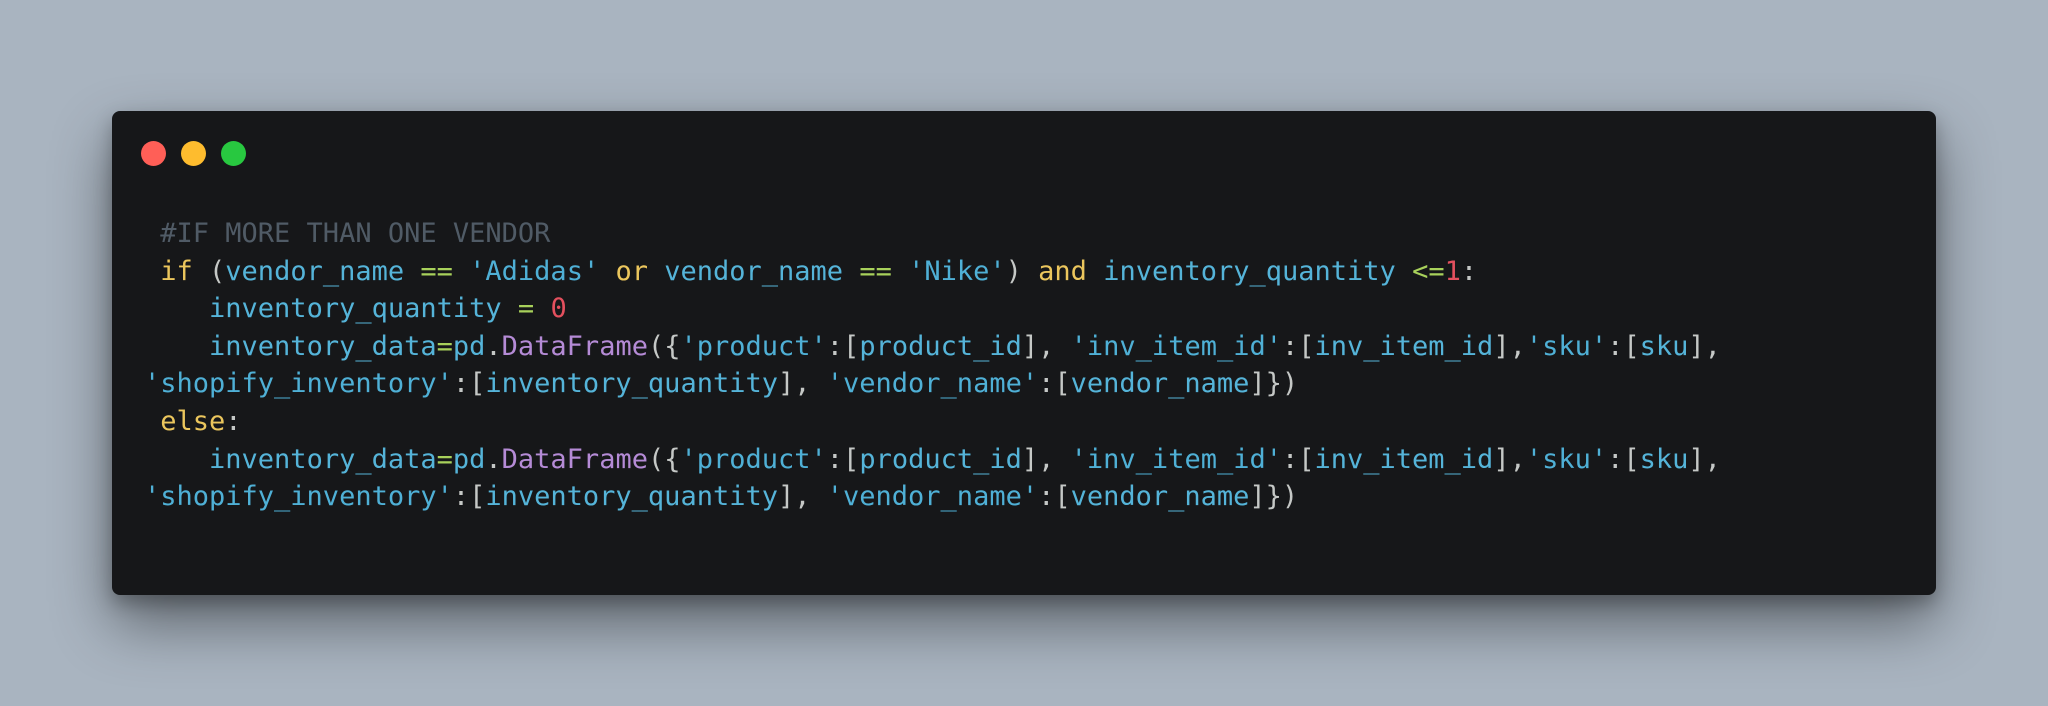 This screenshot has width=2048, height=706. I want to click on code-token: (, so click(209, 271).